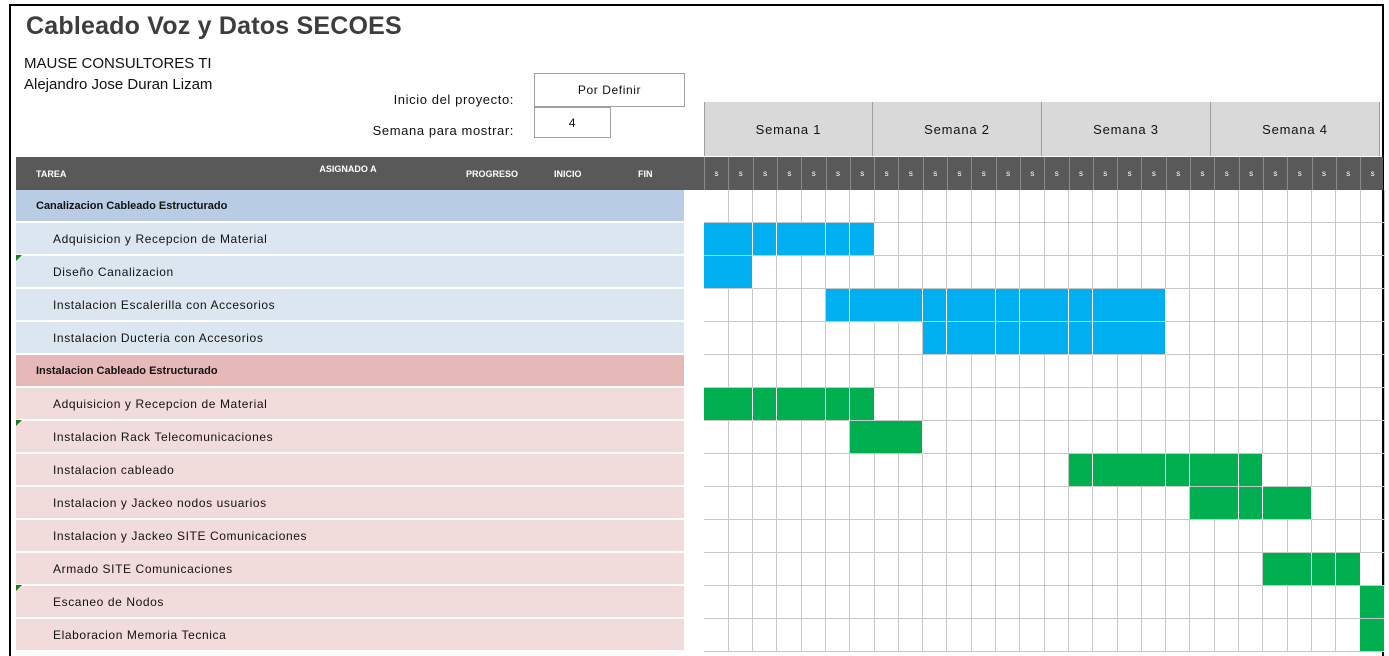  Describe the element at coordinates (350, 272) in the screenshot. I see `task-row: Diseño Canalizacion` at that location.